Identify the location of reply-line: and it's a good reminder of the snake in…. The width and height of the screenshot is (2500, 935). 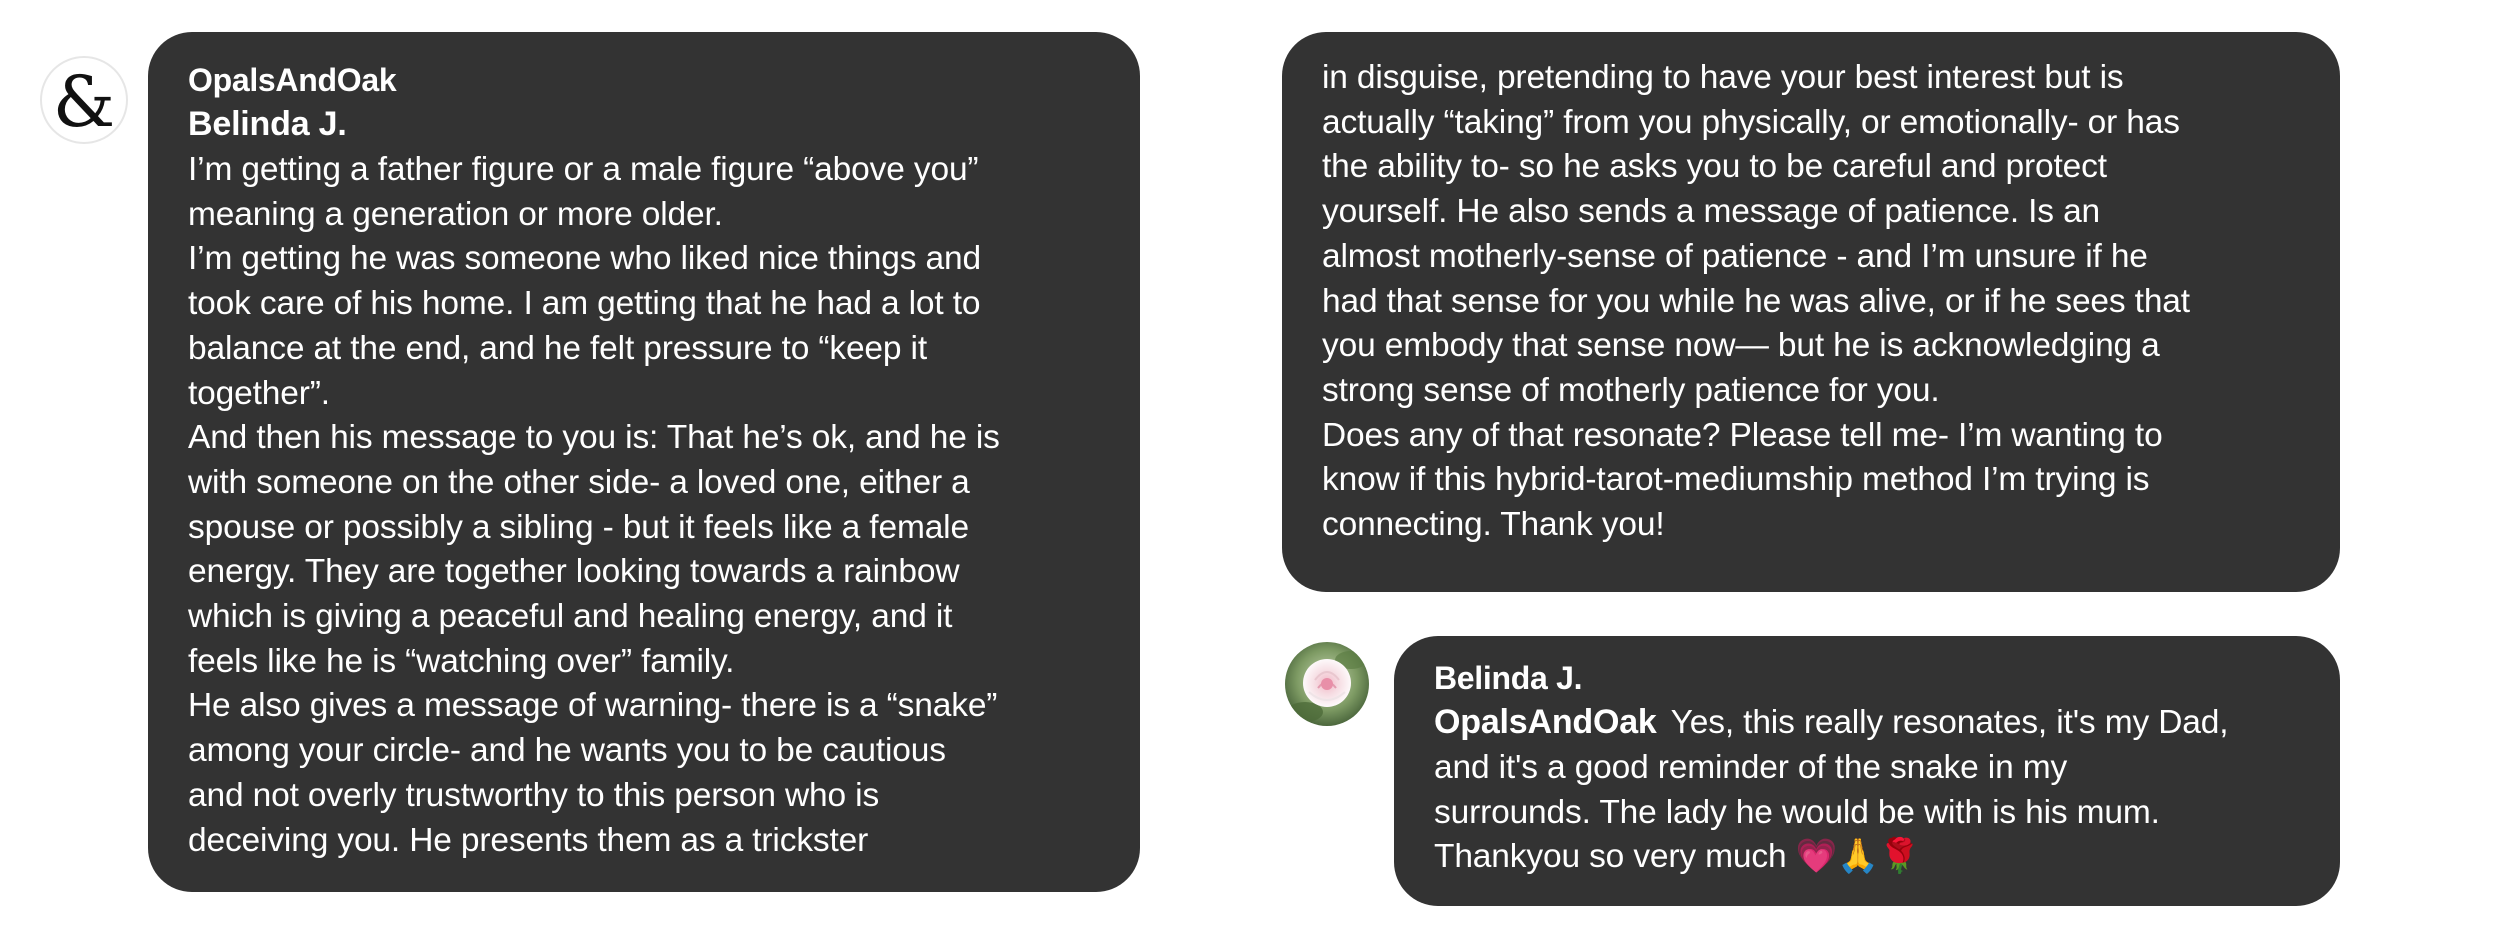
(1751, 767).